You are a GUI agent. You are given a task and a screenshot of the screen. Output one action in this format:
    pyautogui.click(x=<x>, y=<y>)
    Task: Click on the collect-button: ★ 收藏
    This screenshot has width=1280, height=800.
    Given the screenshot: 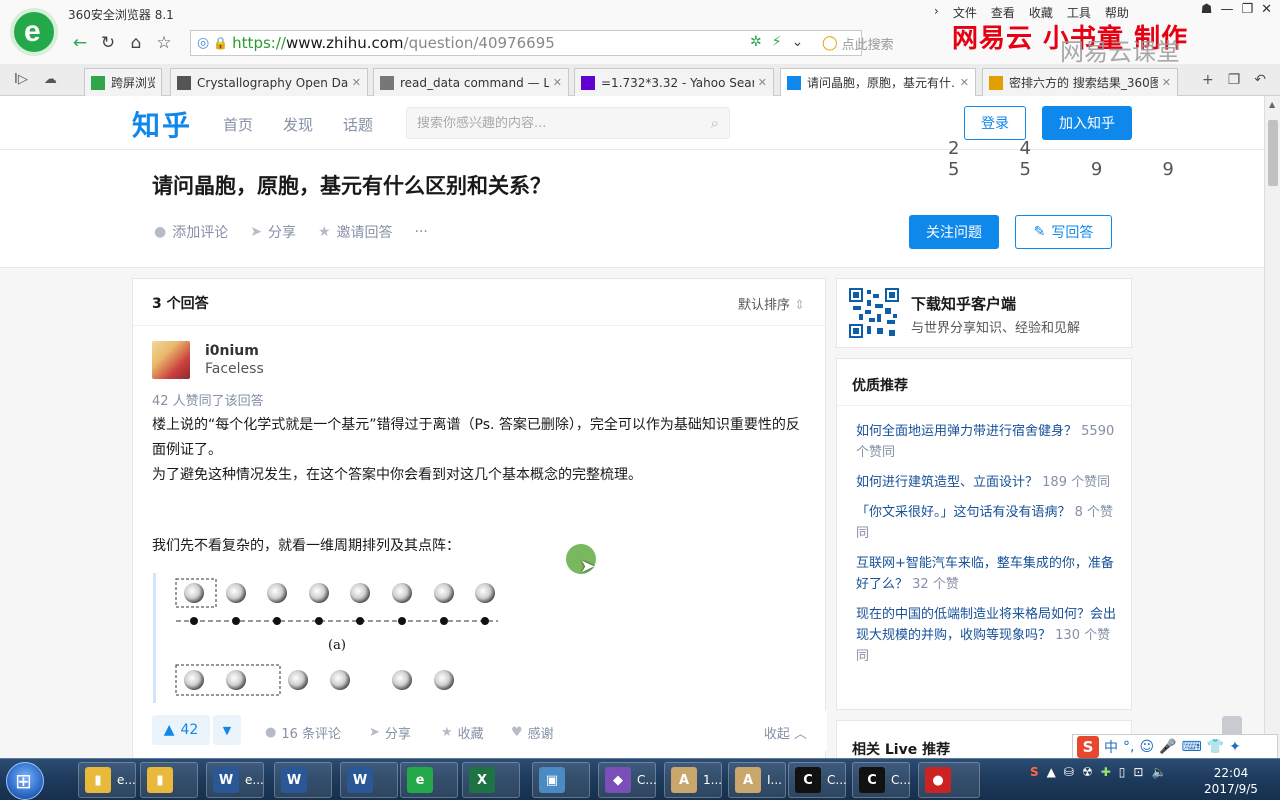 What is the action you would take?
    pyautogui.click(x=462, y=732)
    